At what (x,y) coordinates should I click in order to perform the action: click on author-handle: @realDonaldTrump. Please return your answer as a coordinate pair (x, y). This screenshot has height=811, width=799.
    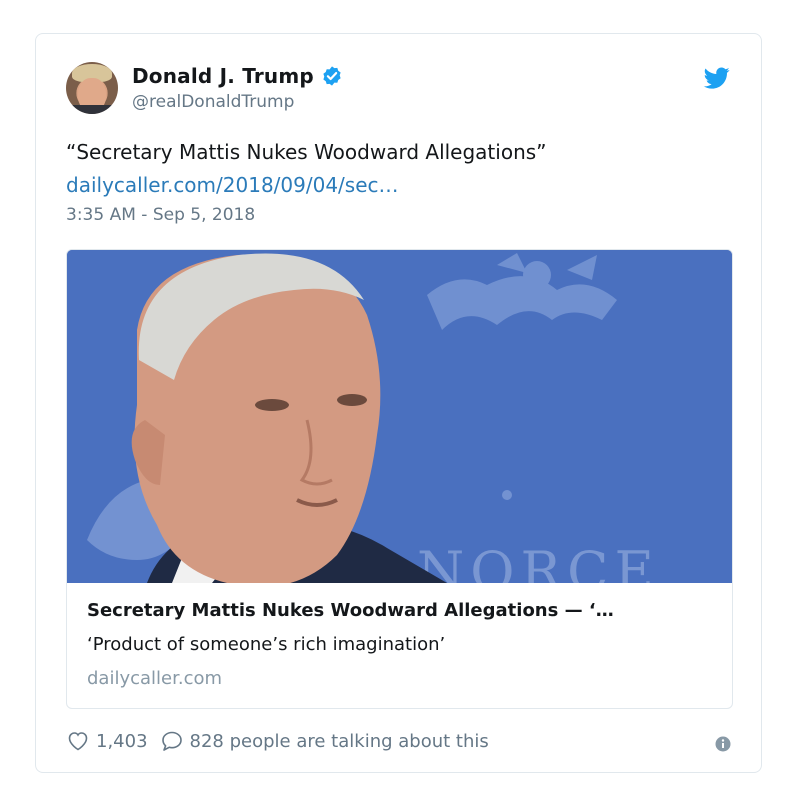
    Looking at the image, I should click on (213, 102).